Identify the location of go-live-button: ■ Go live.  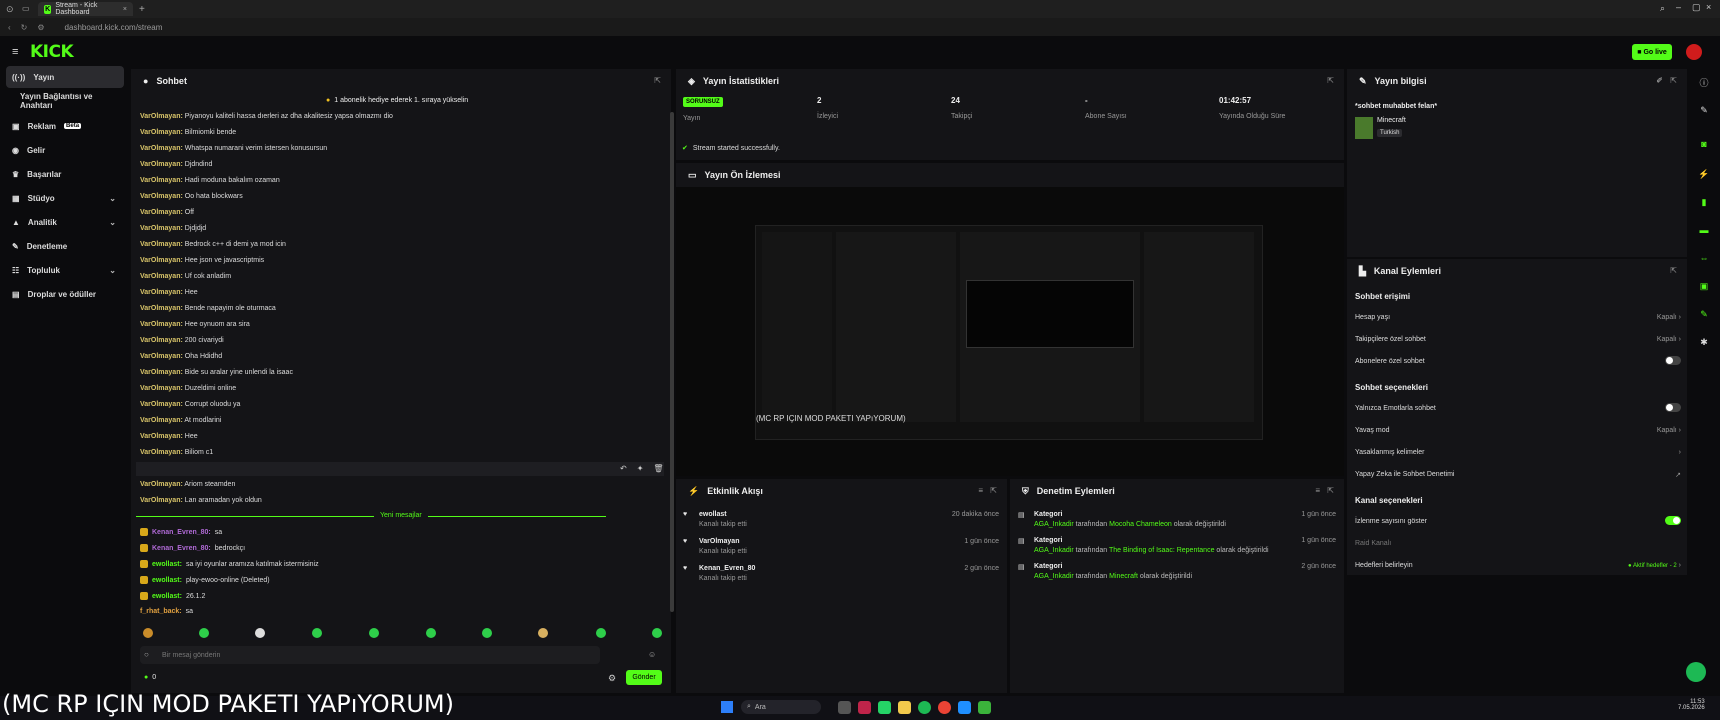
(1652, 52).